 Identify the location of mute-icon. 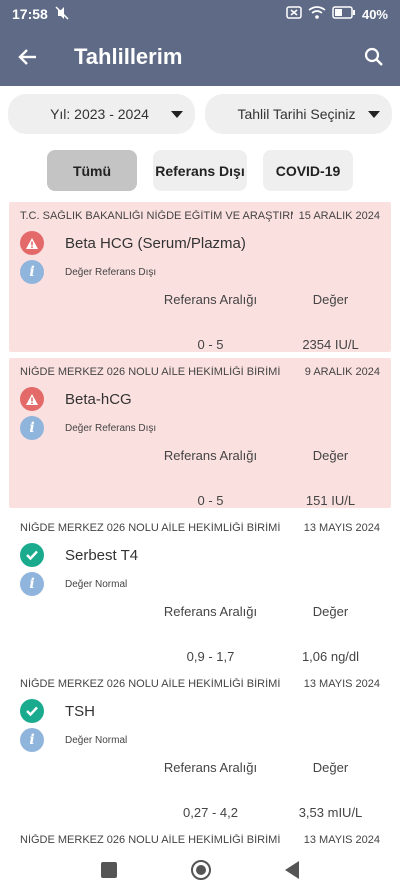
(62, 14).